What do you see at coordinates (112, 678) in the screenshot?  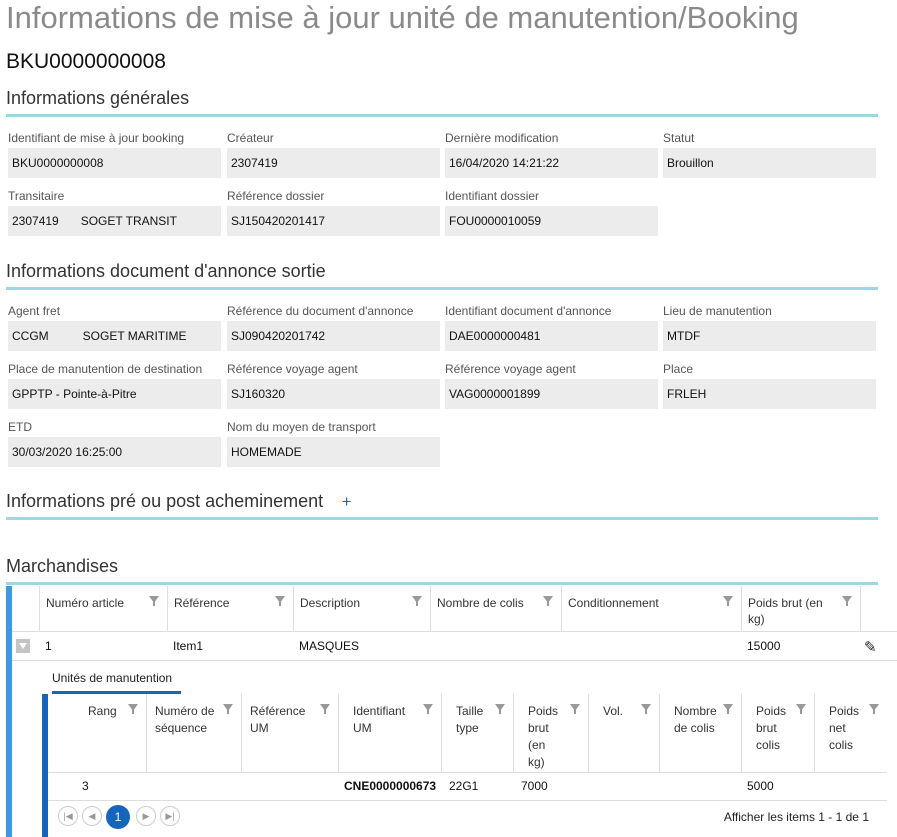 I see `sub-tab-unites-manutention: Unités de manutention` at bounding box center [112, 678].